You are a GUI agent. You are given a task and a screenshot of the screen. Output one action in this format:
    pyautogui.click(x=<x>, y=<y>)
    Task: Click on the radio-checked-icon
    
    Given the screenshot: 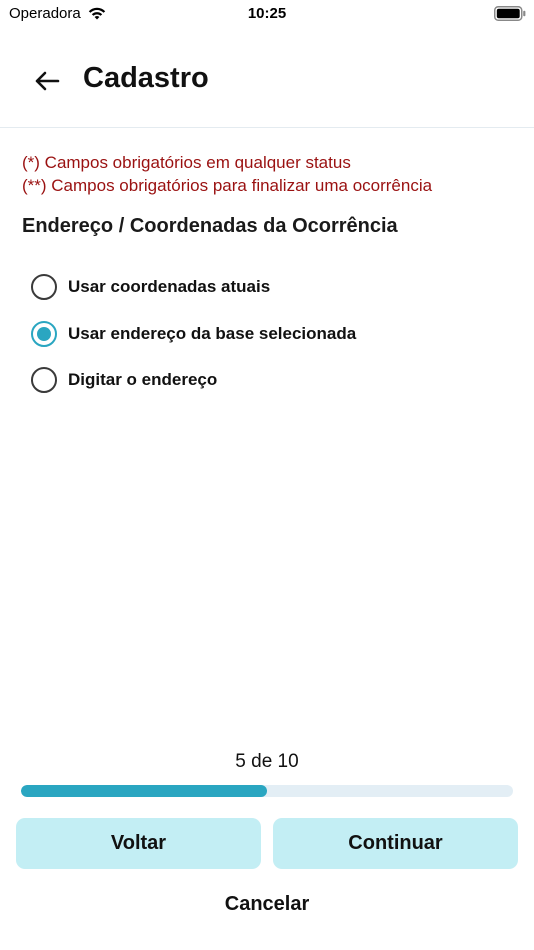 What is the action you would take?
    pyautogui.click(x=44, y=333)
    